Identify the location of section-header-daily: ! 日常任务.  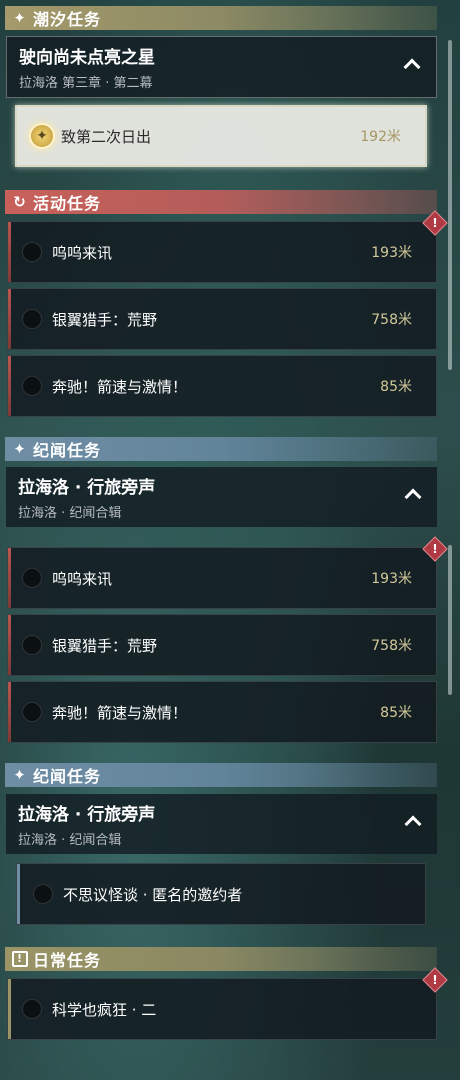
(221, 959).